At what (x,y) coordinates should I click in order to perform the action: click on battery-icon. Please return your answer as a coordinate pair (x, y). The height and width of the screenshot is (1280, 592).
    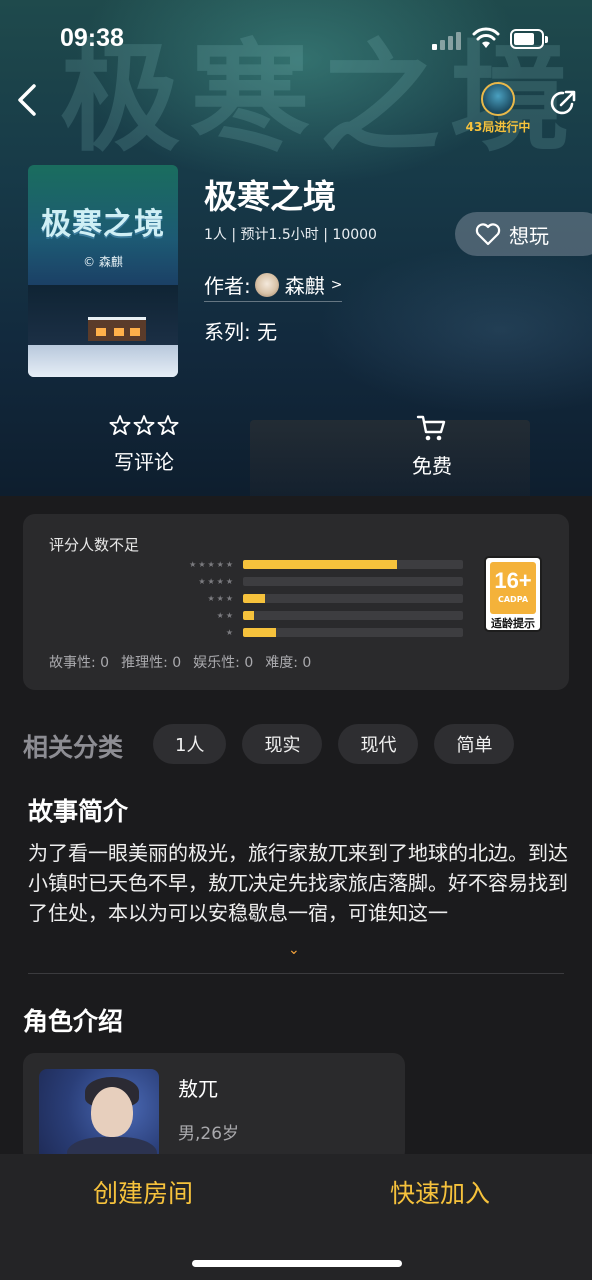
    Looking at the image, I should click on (529, 39).